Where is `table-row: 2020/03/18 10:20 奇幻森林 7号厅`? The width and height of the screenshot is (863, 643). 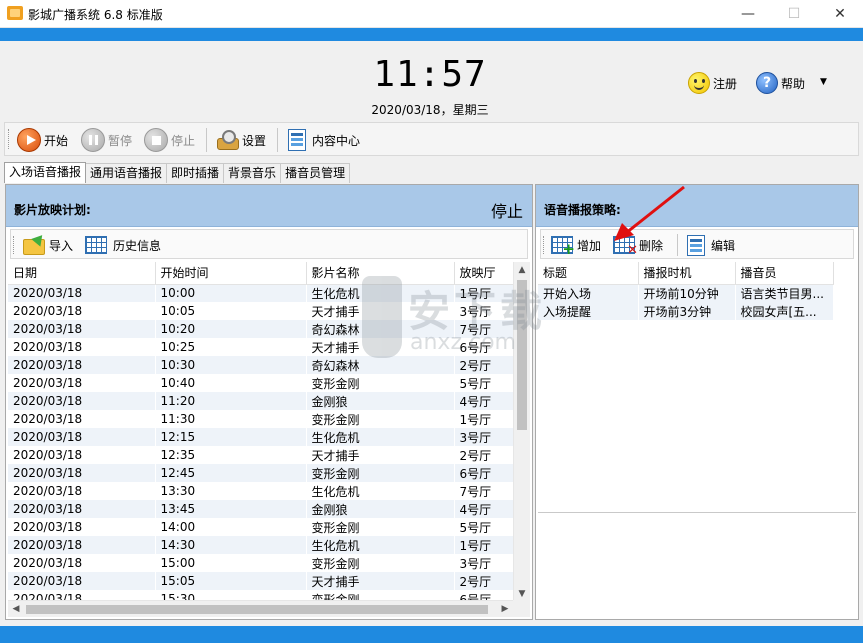
table-row: 2020/03/18 10:20 奇幻森林 7号厅 is located at coordinates (261, 329).